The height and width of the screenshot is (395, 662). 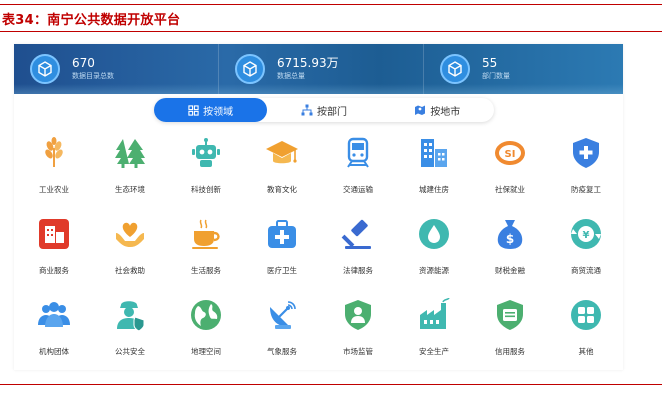 What do you see at coordinates (434, 153) in the screenshot?
I see `buildings-icon` at bounding box center [434, 153].